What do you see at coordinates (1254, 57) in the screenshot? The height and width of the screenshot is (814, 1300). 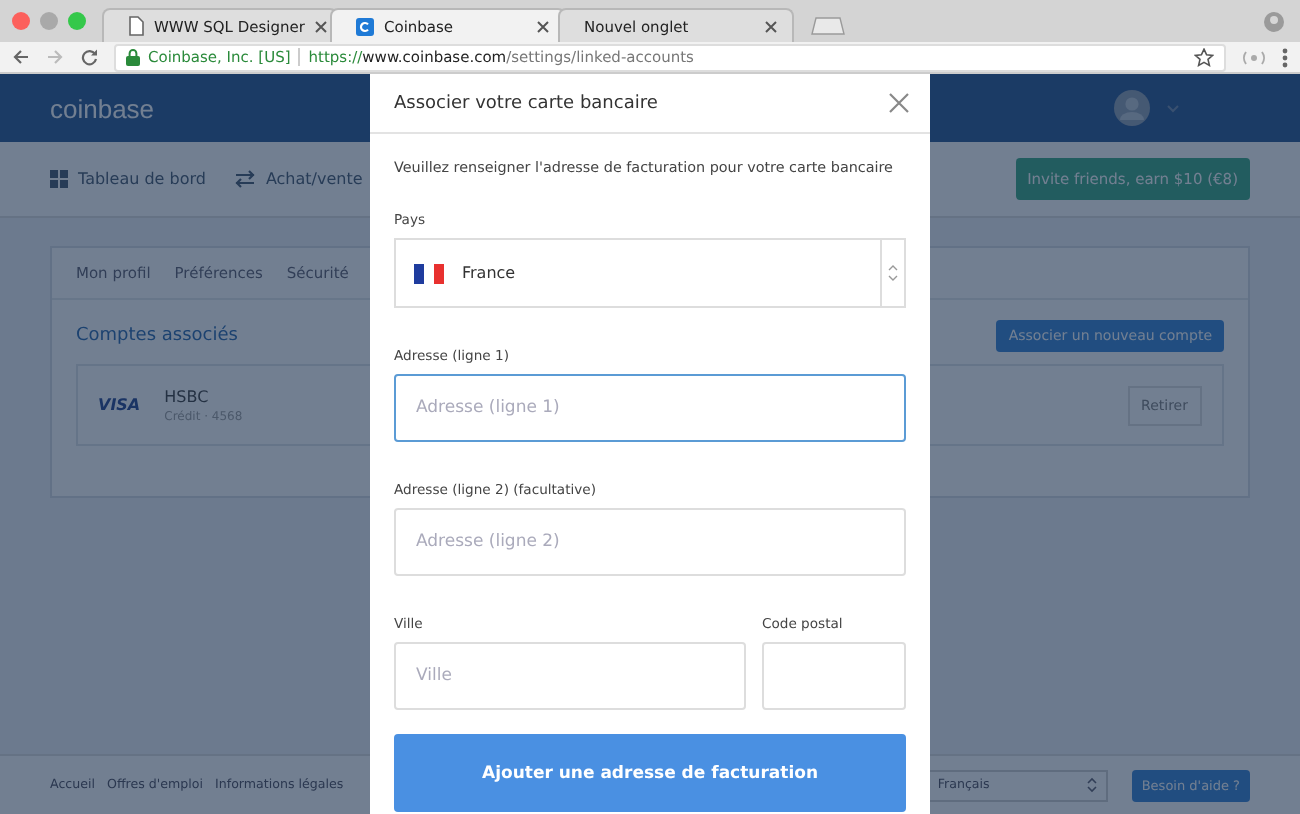 I see `extension-icon` at bounding box center [1254, 57].